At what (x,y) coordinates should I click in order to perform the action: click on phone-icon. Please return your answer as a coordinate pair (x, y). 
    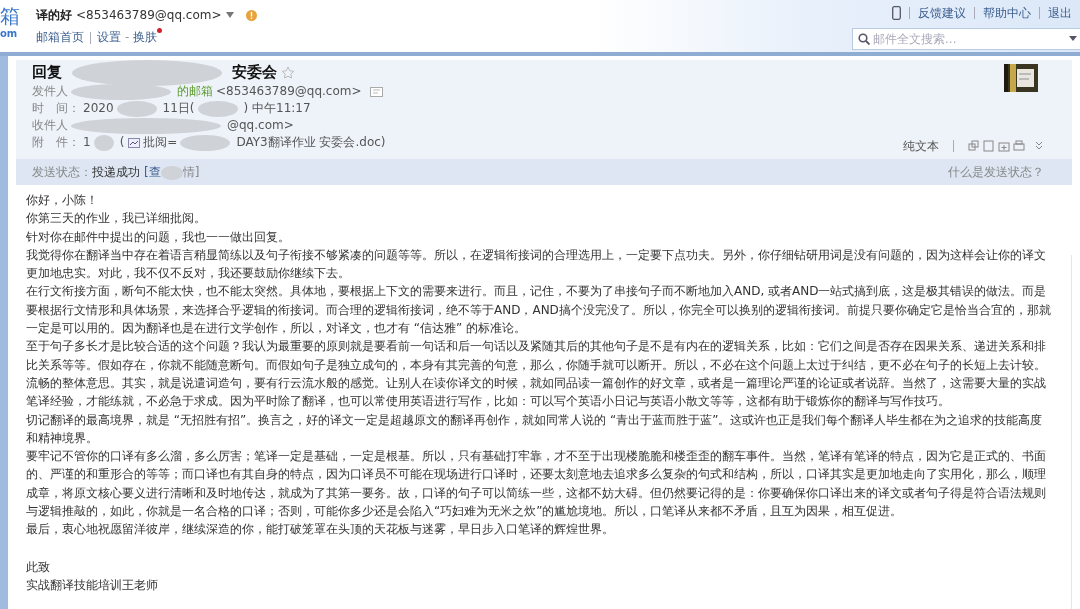
    Looking at the image, I should click on (896, 13).